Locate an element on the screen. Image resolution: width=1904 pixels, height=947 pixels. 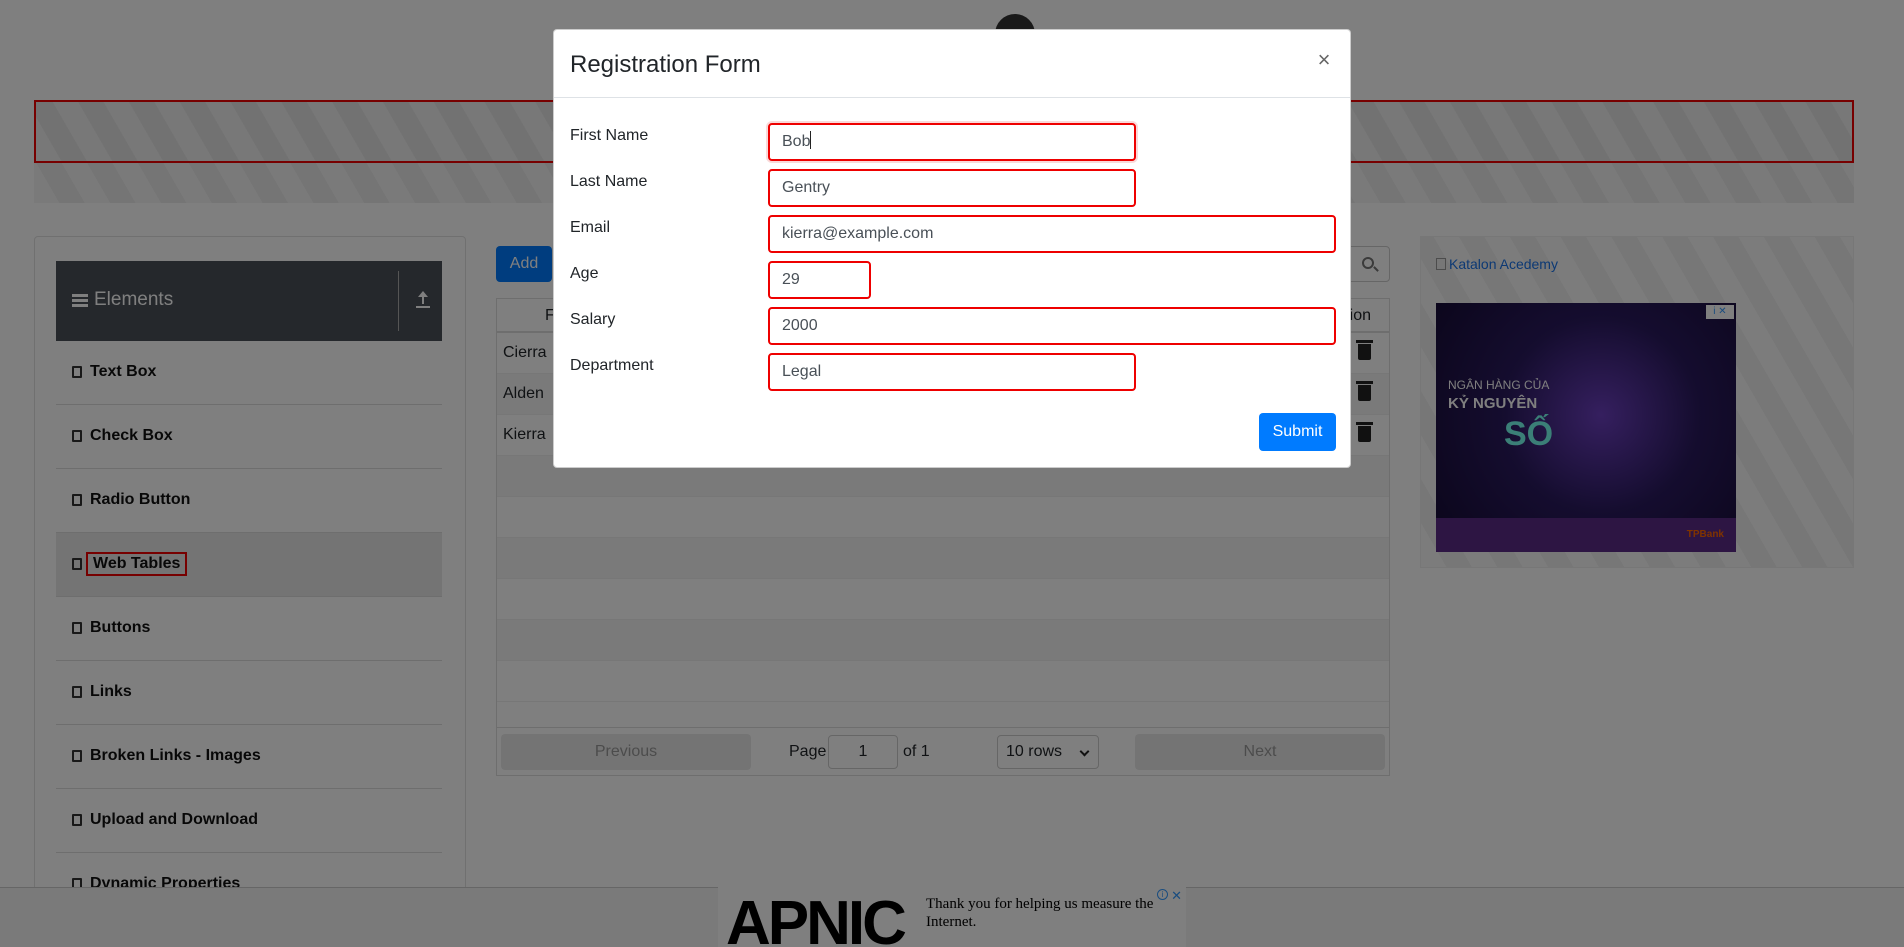
last-name-input: Gentry is located at coordinates (952, 188).